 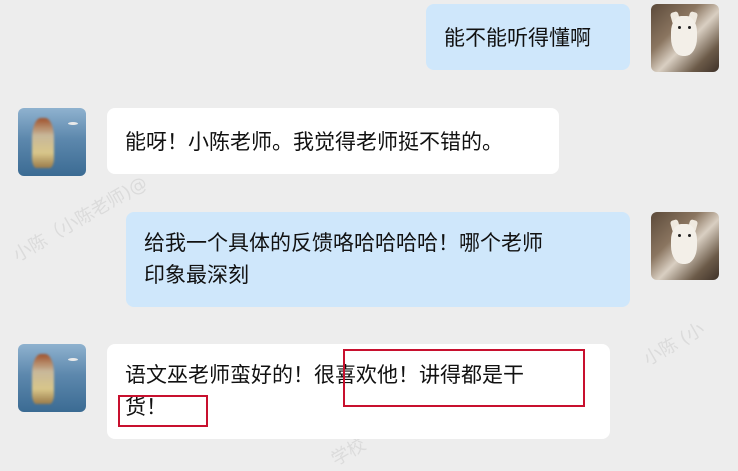 What do you see at coordinates (378, 259) in the screenshot?
I see `message-bubble-outgoing: 给我一个具体的反馈咯哈哈哈哈！哪个老师 印象最深刻` at bounding box center [378, 259].